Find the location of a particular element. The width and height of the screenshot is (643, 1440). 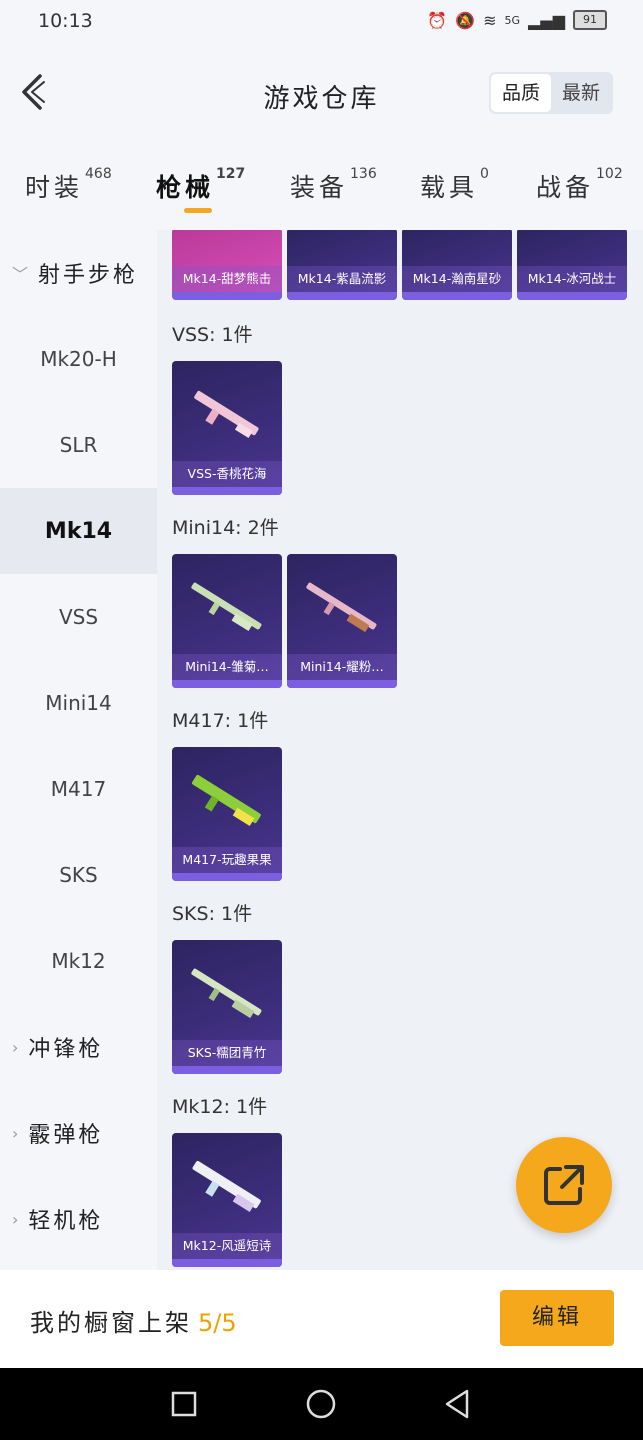

group-label: Mk12: 1件 is located at coordinates (220, 1107).